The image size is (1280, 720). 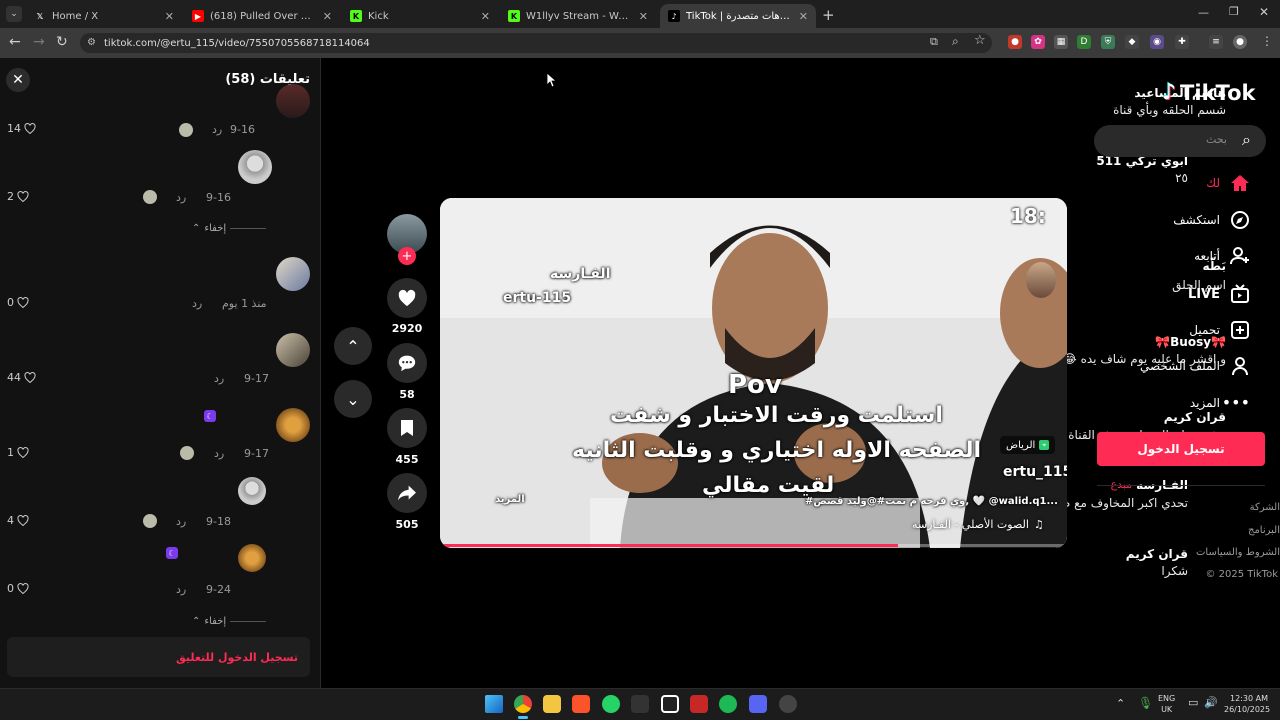 What do you see at coordinates (1208, 92) in the screenshot?
I see `tiktok-logo: ♪ TikTok` at bounding box center [1208, 92].